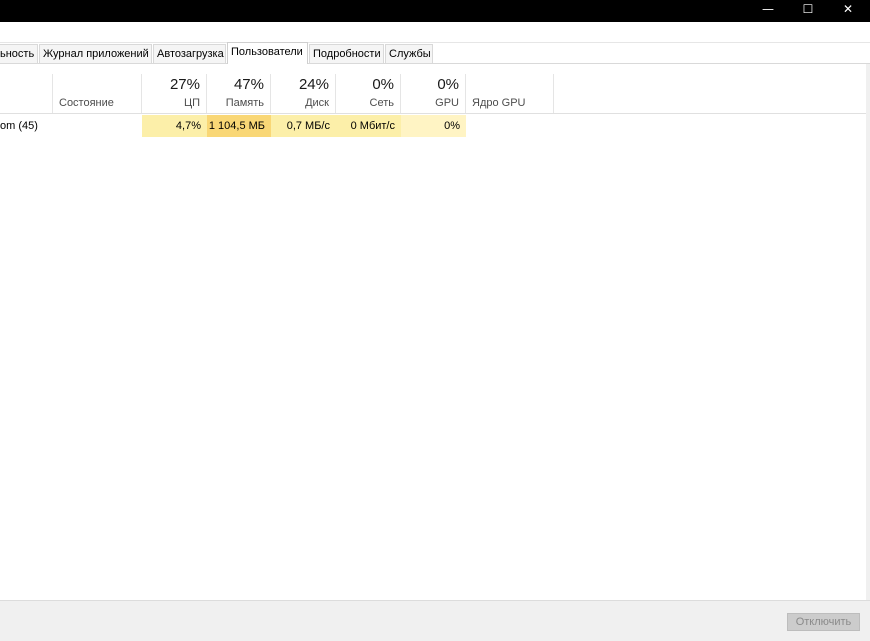 Image resolution: width=870 pixels, height=641 pixels. What do you see at coordinates (368, 93) in the screenshot?
I see `column-header-network: 0% Сеть` at bounding box center [368, 93].